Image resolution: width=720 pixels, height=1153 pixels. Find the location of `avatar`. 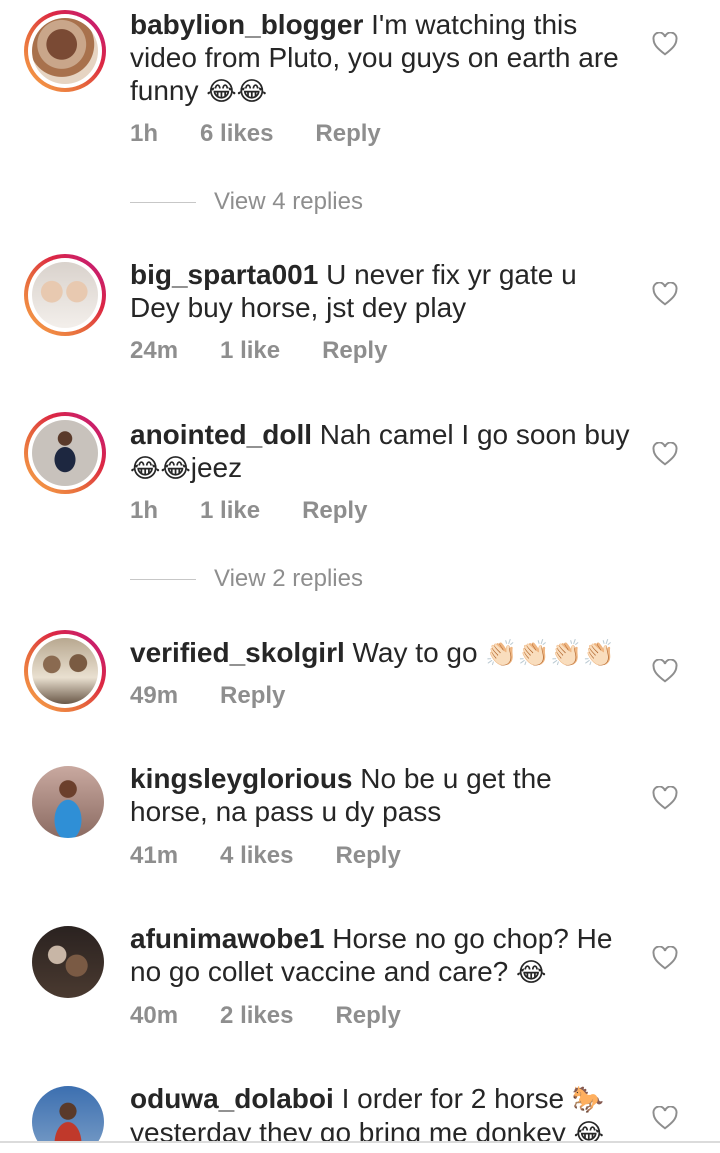

avatar is located at coordinates (68, 1113).